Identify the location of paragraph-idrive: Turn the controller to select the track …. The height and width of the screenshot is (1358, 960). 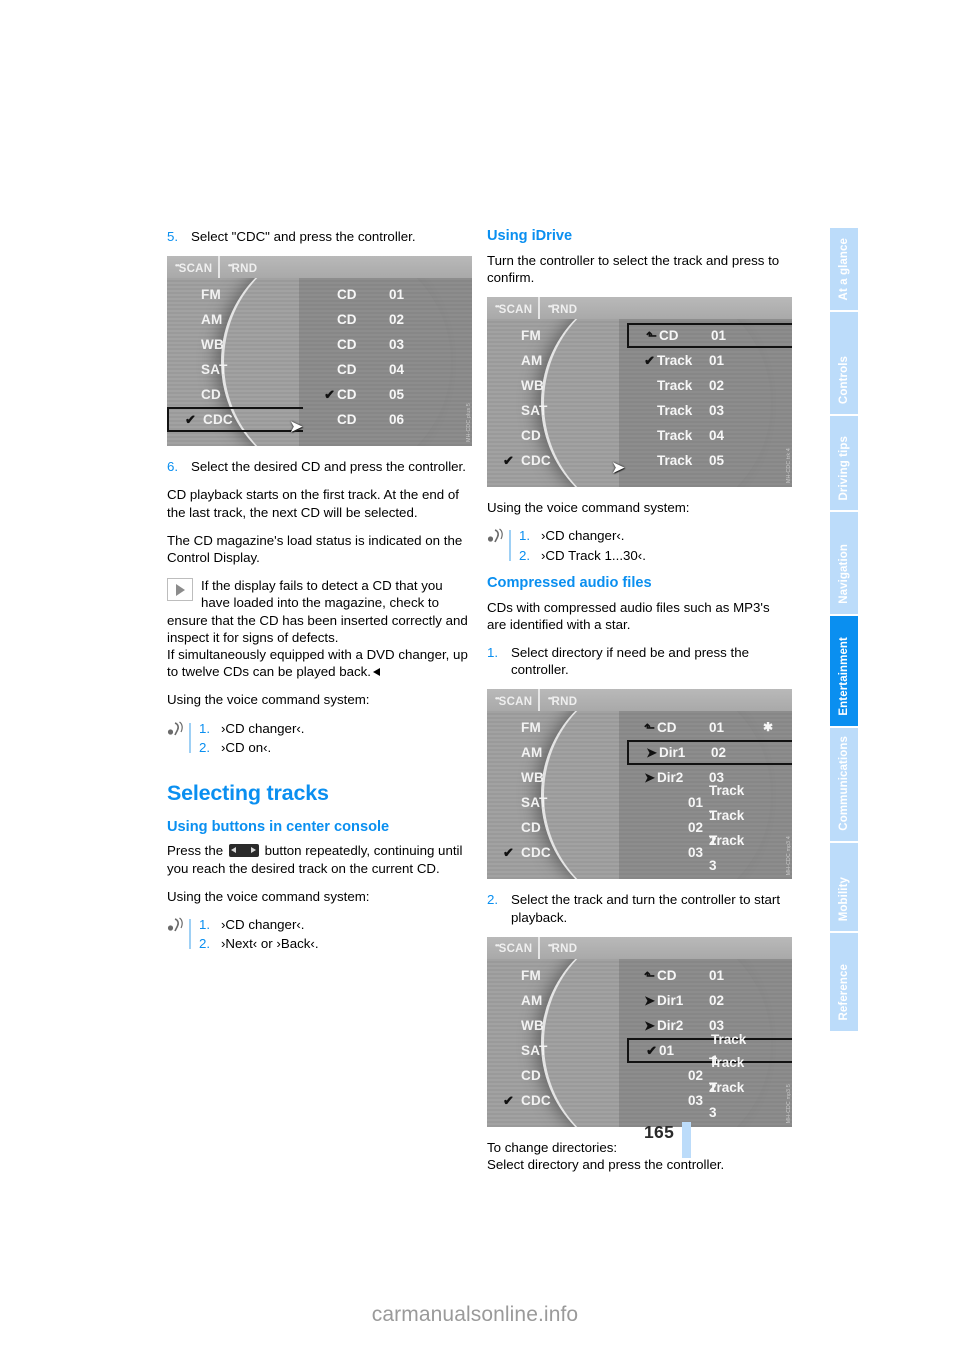
(633, 268).